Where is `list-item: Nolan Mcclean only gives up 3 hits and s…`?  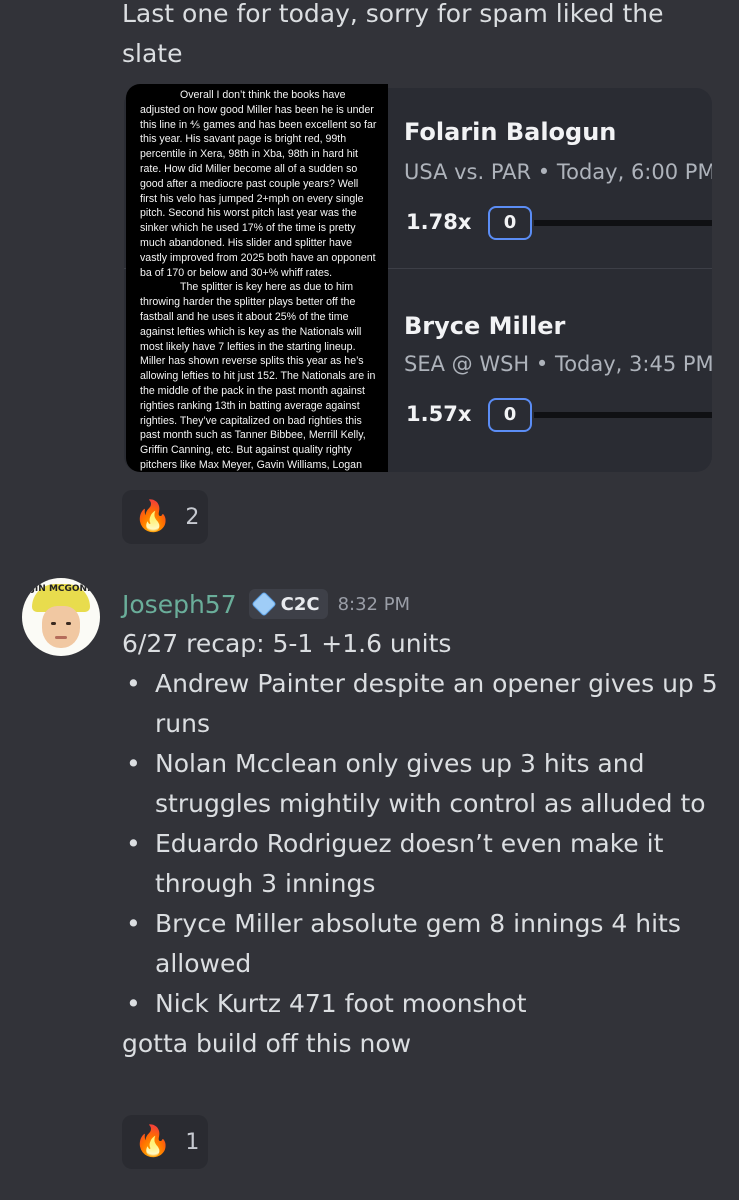 list-item: Nolan Mcclean only gives up 3 hits and s… is located at coordinates (422, 784).